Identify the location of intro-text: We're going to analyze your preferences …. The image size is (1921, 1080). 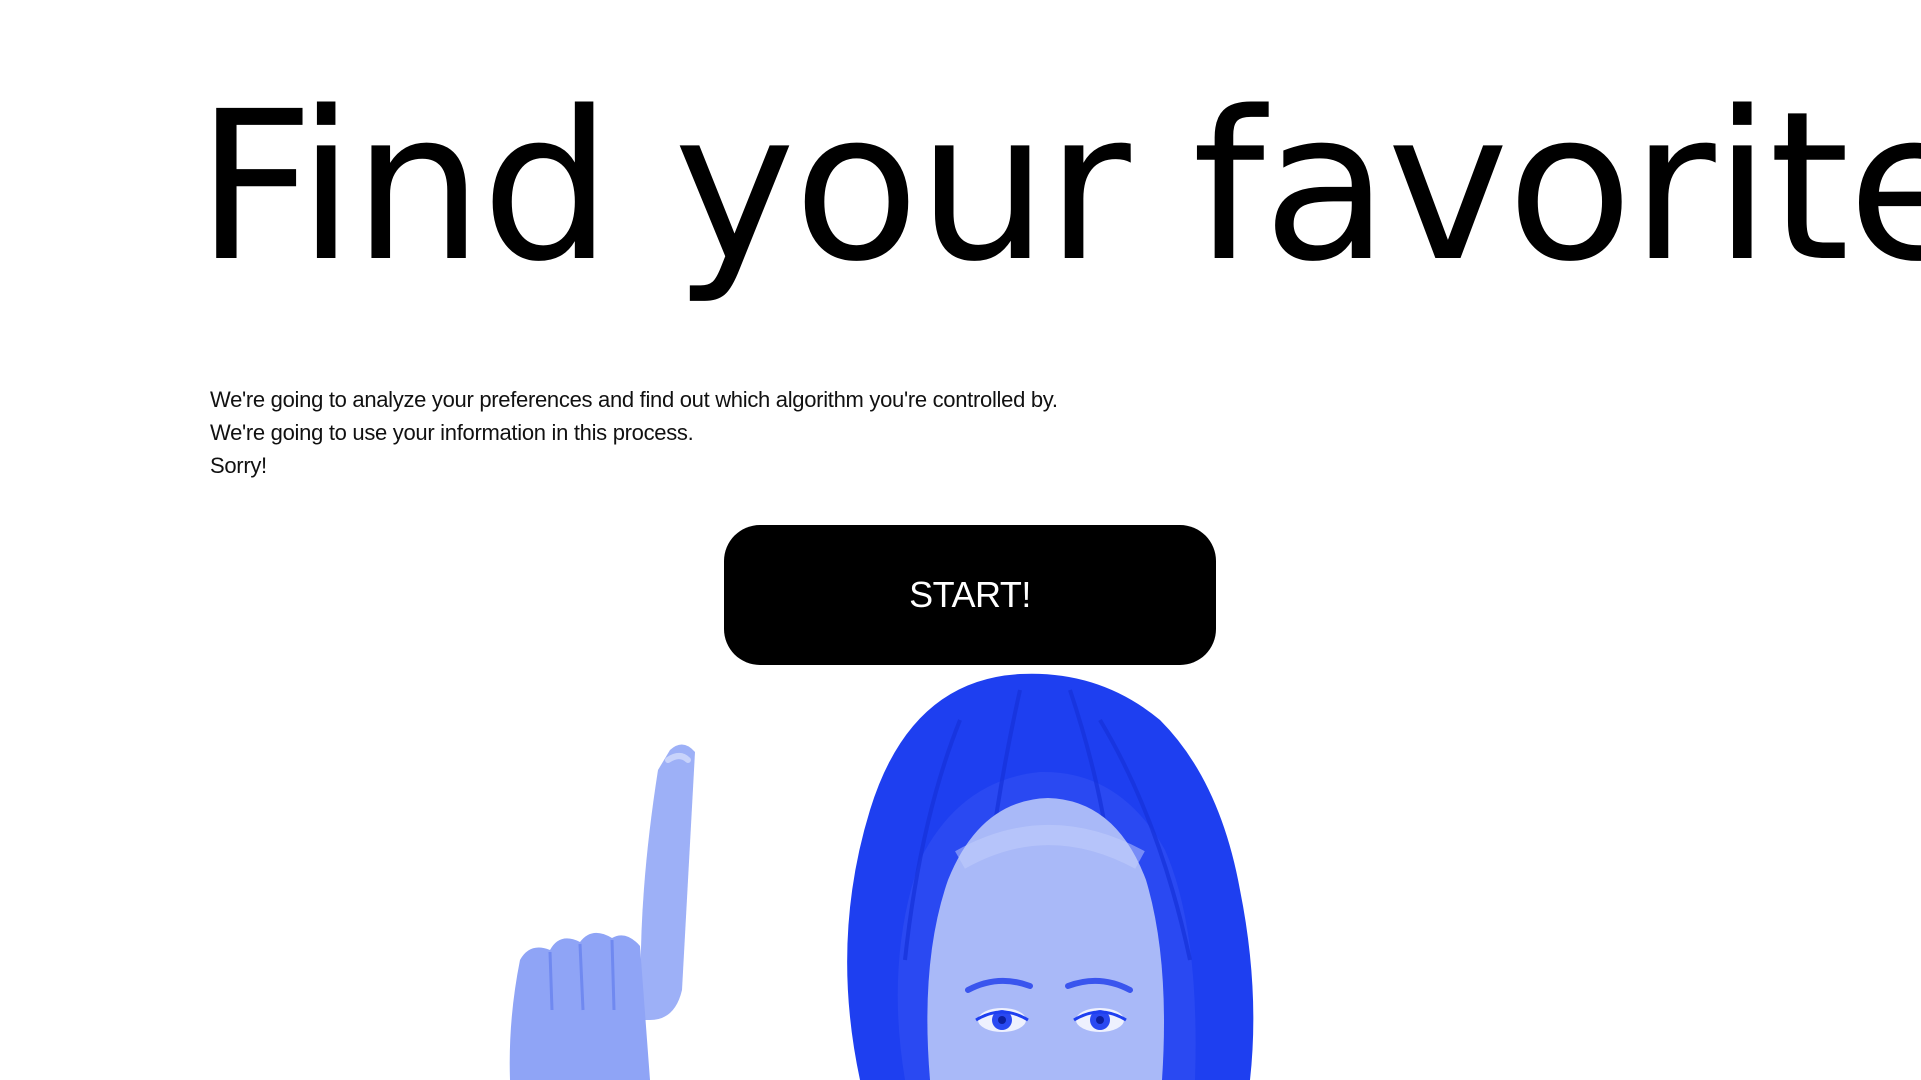
(710, 432).